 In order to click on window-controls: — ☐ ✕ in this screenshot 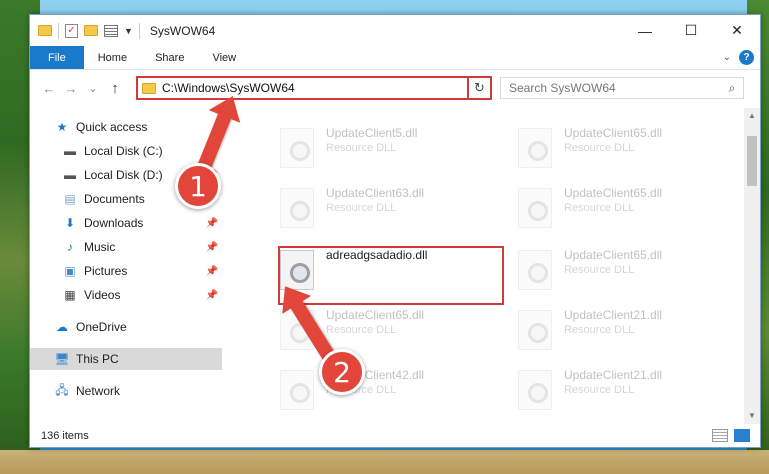, I will do `click(691, 30)`.